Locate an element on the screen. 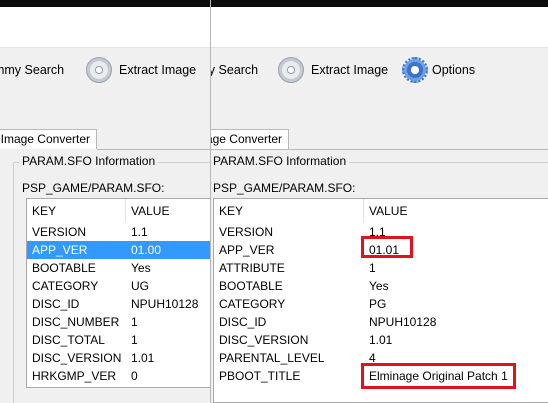 The width and height of the screenshot is (548, 403). table-row-selected: APP_VER 01.00 is located at coordinates (118, 250).